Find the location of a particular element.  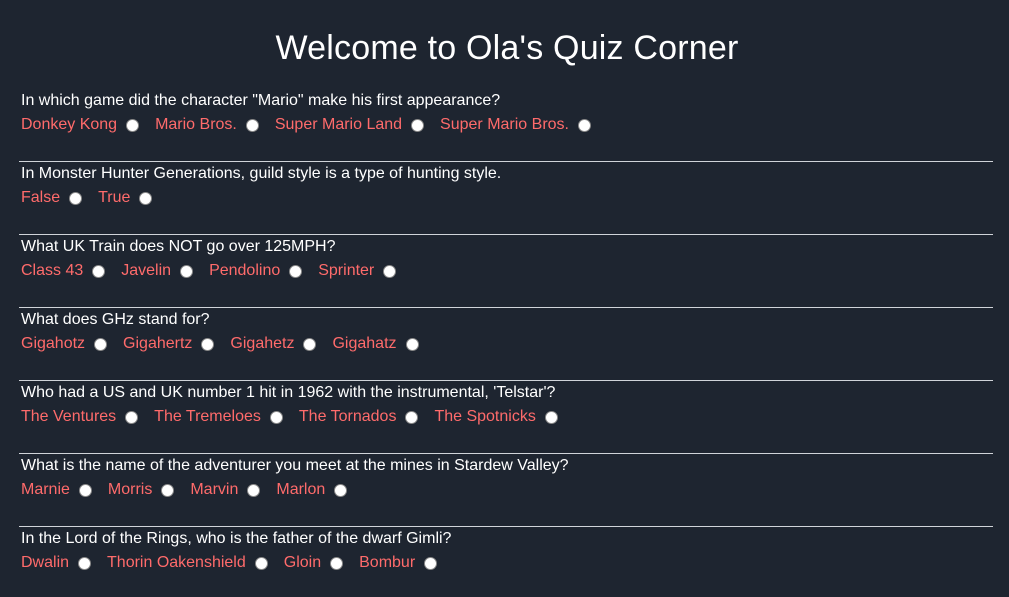

answer-label: Sprinter is located at coordinates (346, 270).